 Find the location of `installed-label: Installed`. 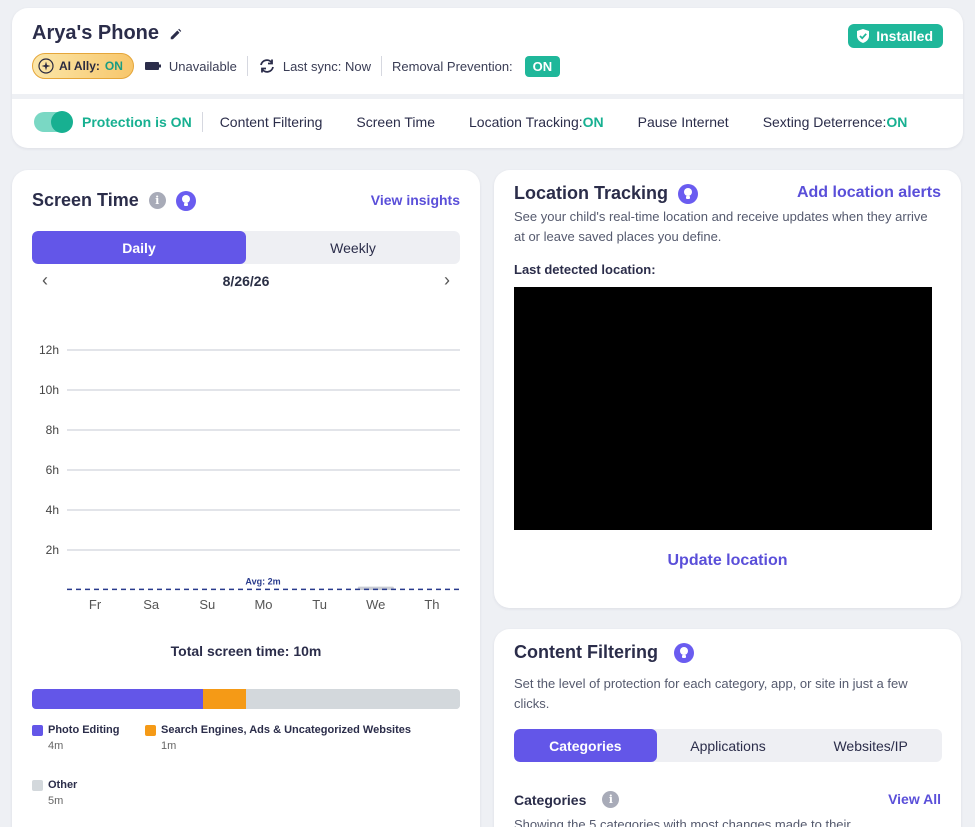

installed-label: Installed is located at coordinates (904, 36).